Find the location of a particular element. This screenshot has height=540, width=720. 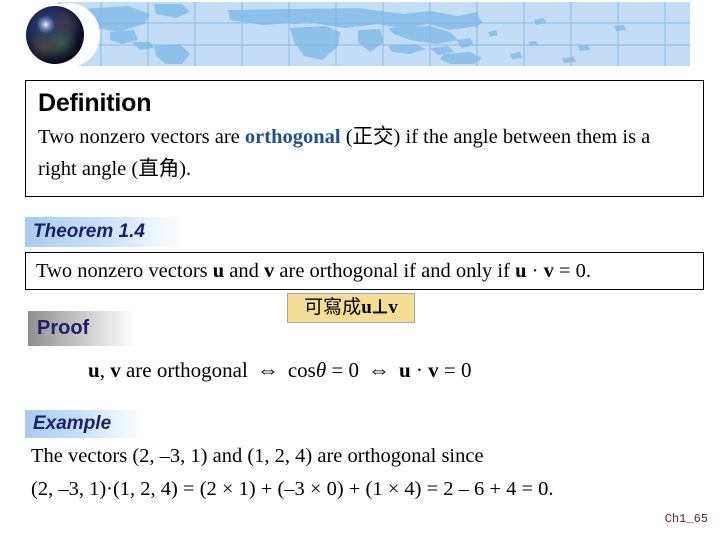

world-map-banner is located at coordinates (374, 34).